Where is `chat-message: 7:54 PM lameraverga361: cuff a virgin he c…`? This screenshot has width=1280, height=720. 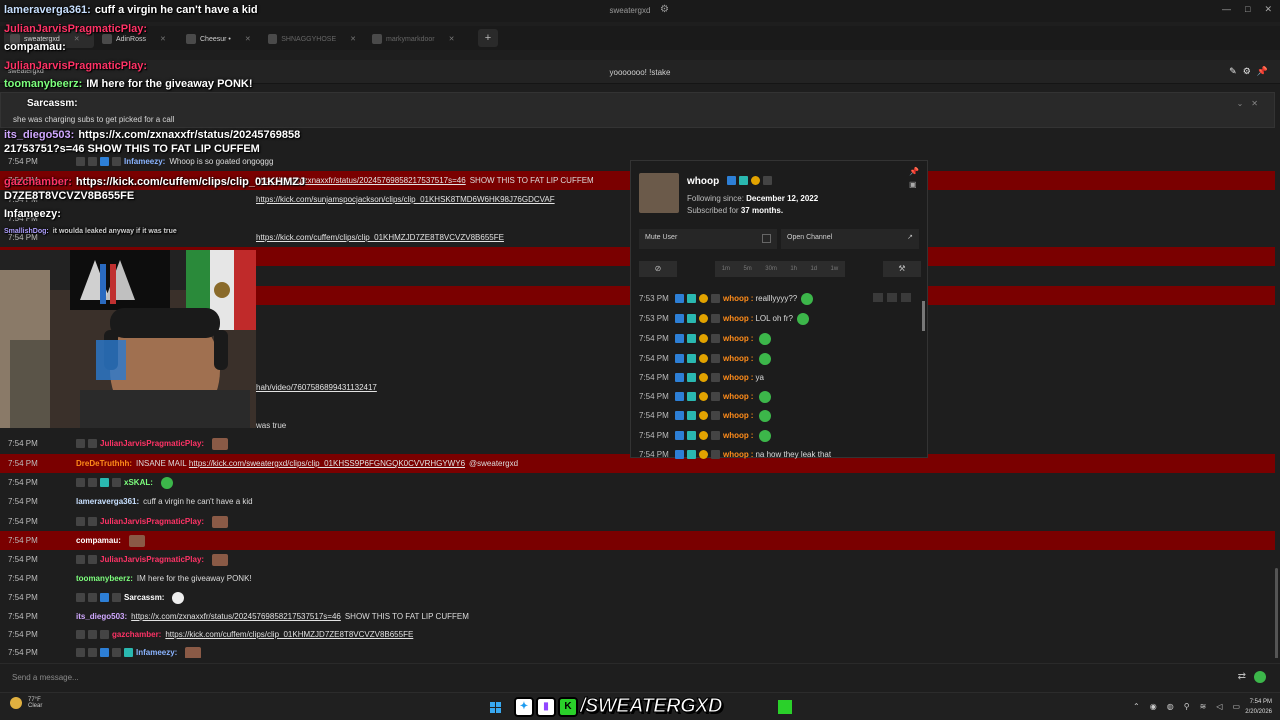
chat-message: 7:54 PM lameraverga361: cuff a virgin he c… is located at coordinates (637, 501).